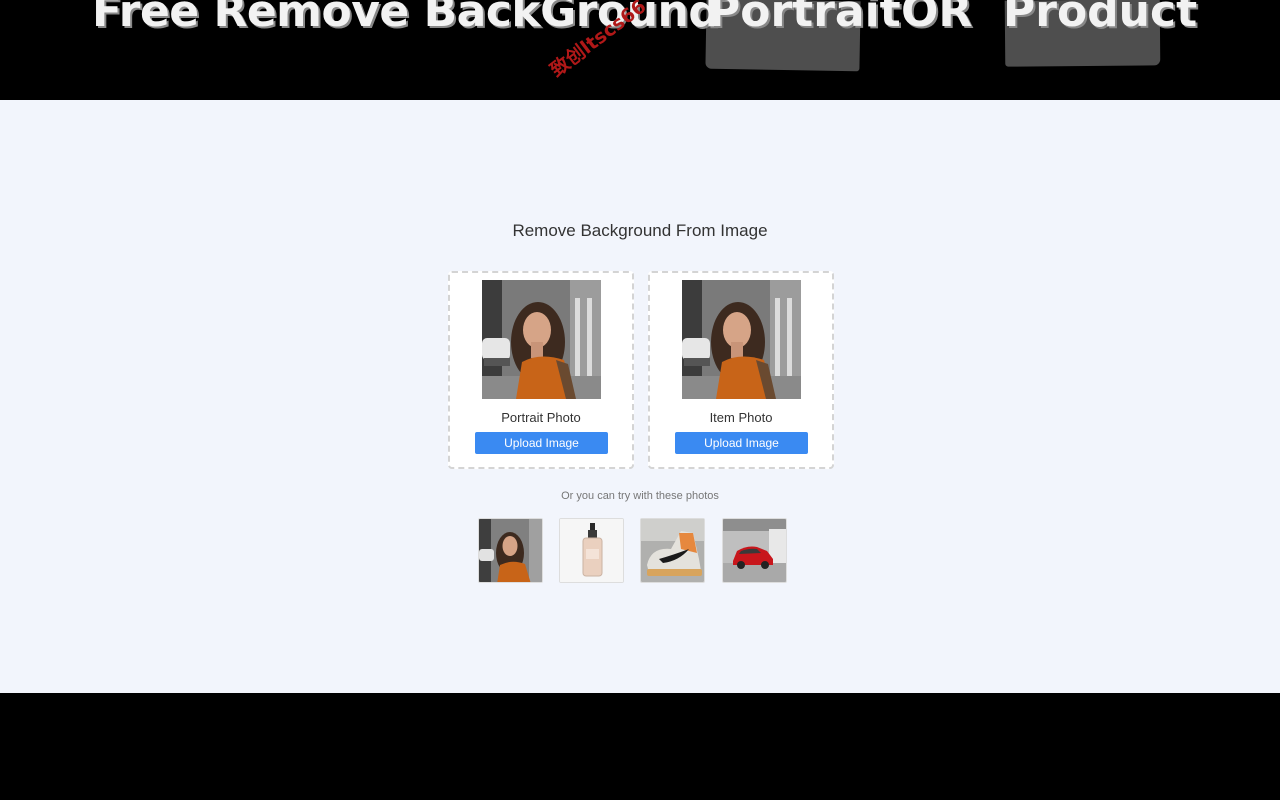  What do you see at coordinates (937, 18) in the screenshot?
I see `banner-word-or: OR` at bounding box center [937, 18].